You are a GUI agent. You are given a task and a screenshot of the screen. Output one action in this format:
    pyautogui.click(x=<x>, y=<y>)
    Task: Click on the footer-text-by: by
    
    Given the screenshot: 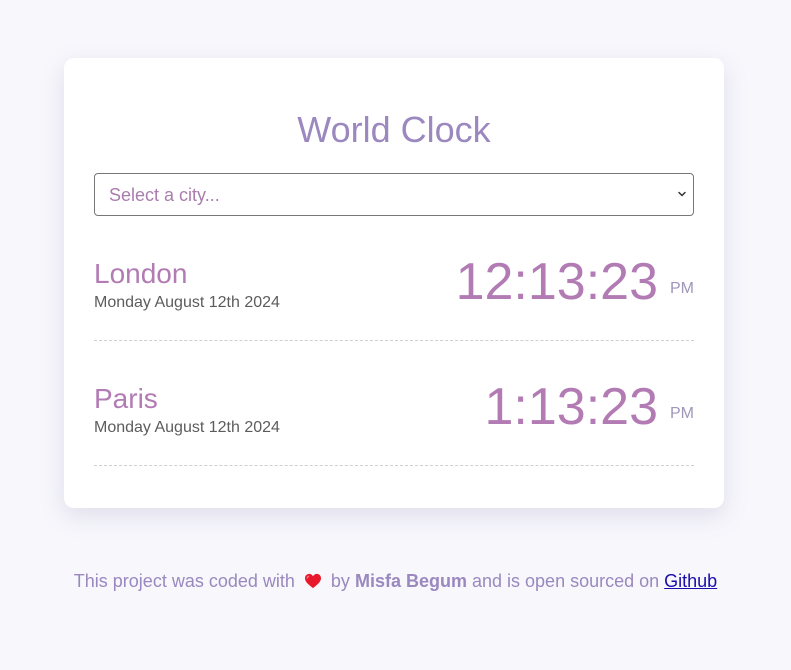 What is the action you would take?
    pyautogui.click(x=340, y=581)
    